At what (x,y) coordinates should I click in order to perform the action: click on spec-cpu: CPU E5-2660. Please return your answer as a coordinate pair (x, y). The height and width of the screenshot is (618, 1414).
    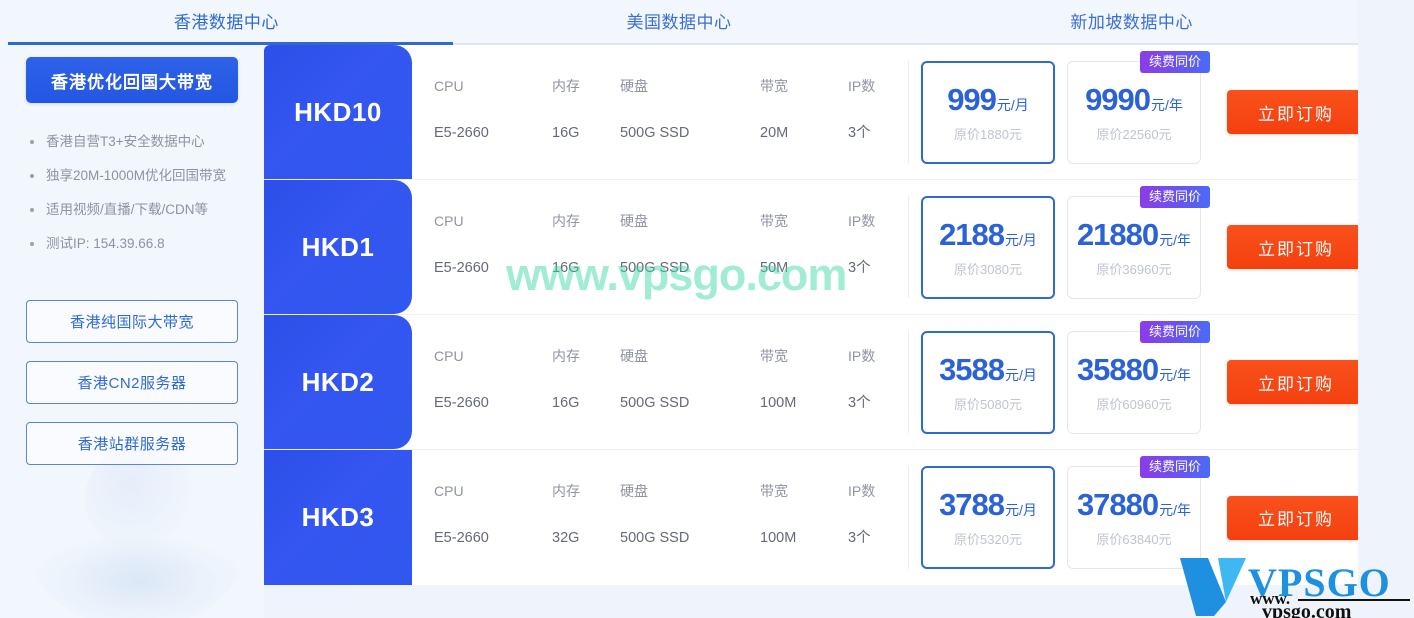
    Looking at the image, I should click on (493, 532).